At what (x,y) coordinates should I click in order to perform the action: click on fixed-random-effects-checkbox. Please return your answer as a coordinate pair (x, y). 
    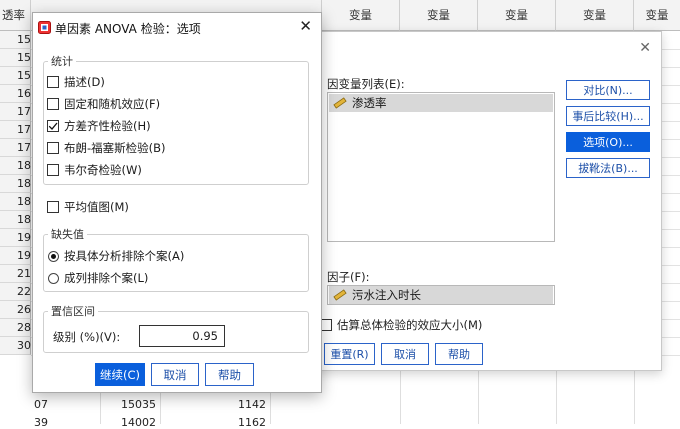
    Looking at the image, I should click on (53, 104).